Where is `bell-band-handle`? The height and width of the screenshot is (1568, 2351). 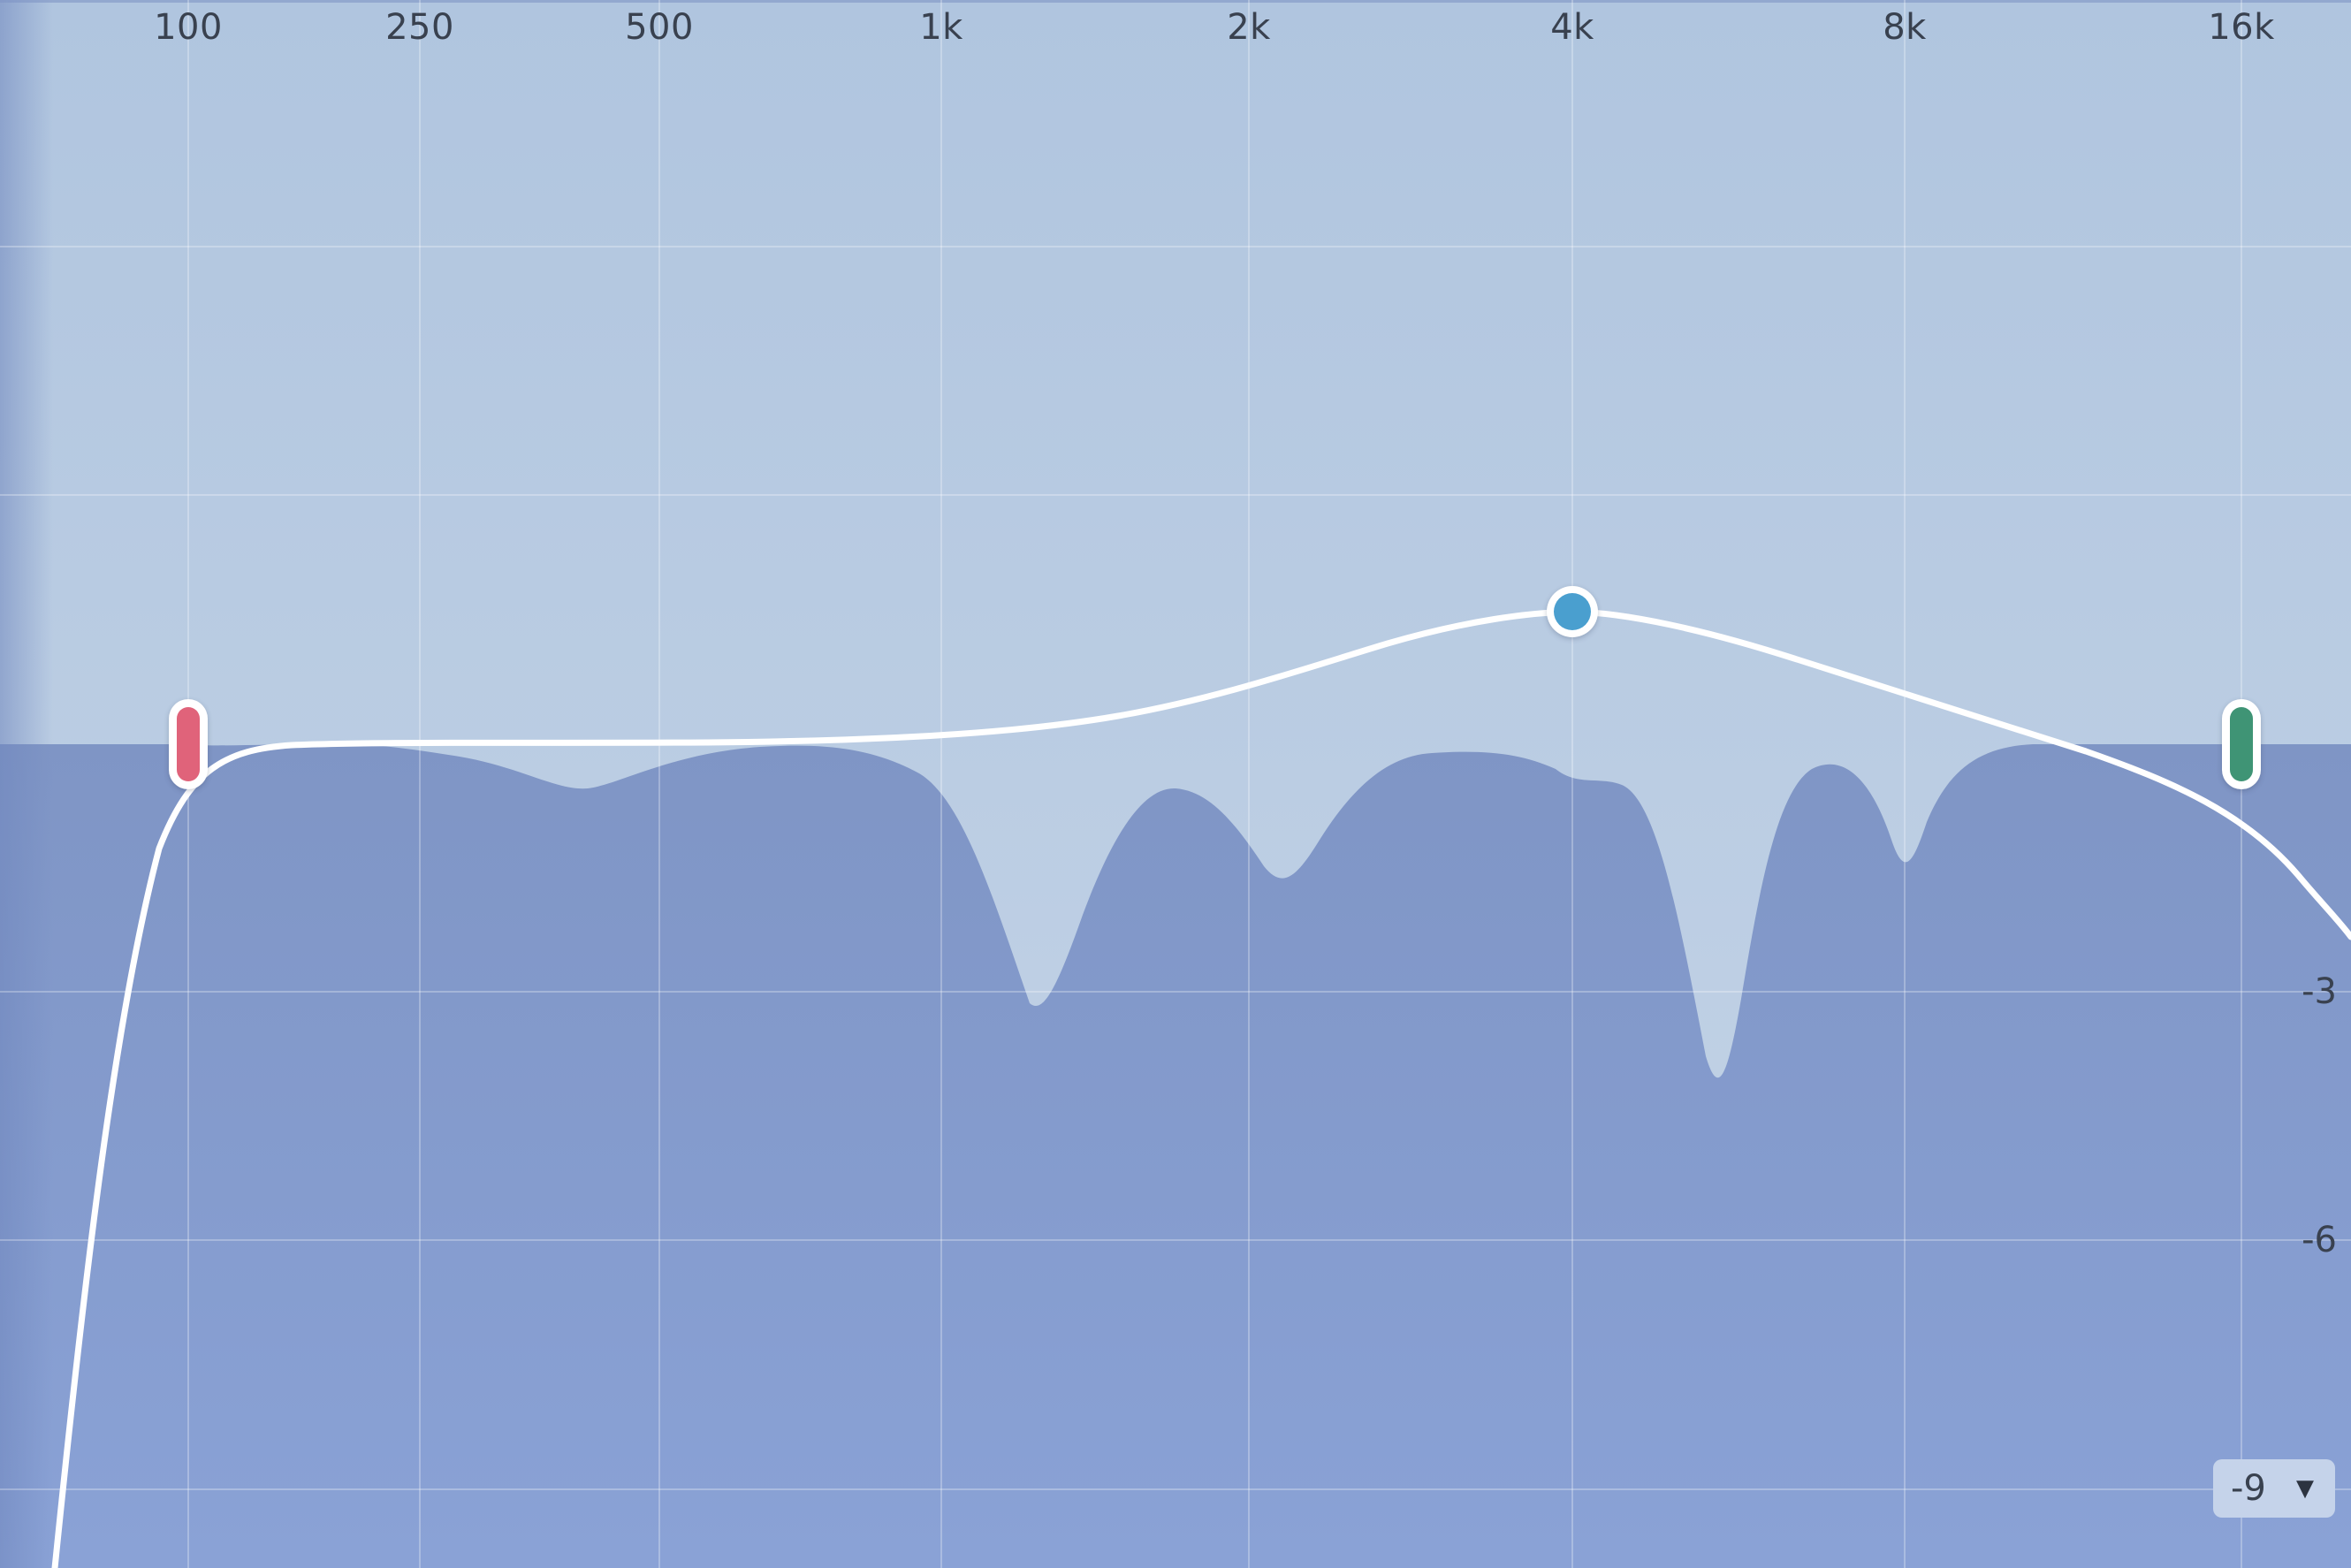 bell-band-handle is located at coordinates (1572, 611).